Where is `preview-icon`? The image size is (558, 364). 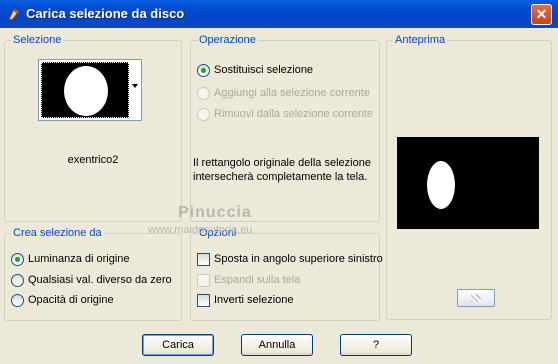
preview-icon is located at coordinates (476, 298).